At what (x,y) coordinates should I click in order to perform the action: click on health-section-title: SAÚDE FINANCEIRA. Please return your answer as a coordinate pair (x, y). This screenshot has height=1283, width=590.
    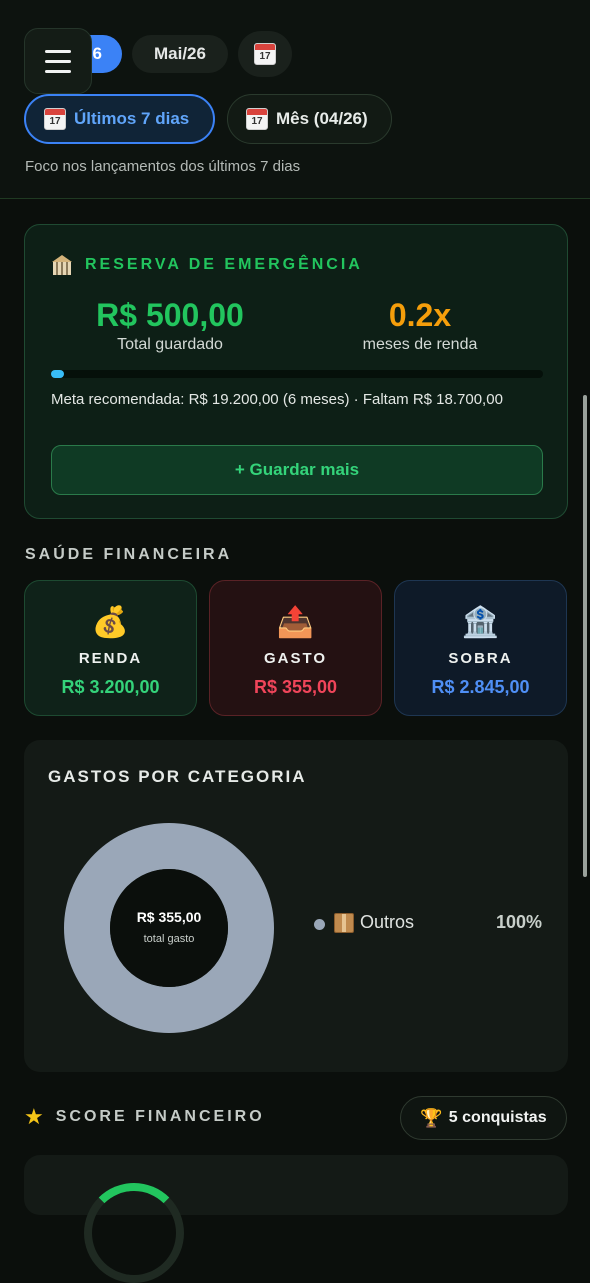
    Looking at the image, I should click on (129, 554).